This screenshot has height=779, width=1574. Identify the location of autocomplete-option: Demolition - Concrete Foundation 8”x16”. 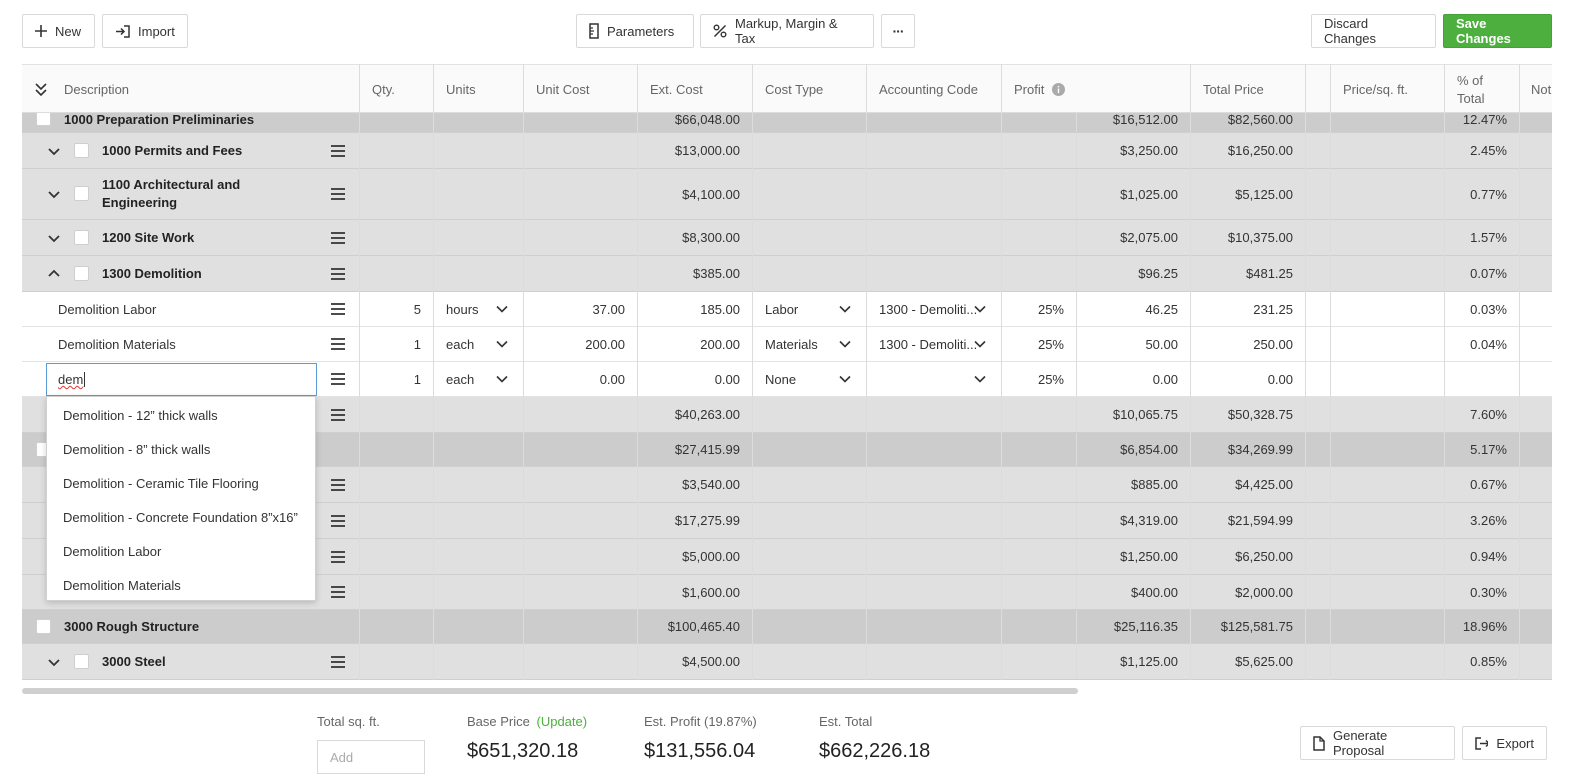
(180, 517).